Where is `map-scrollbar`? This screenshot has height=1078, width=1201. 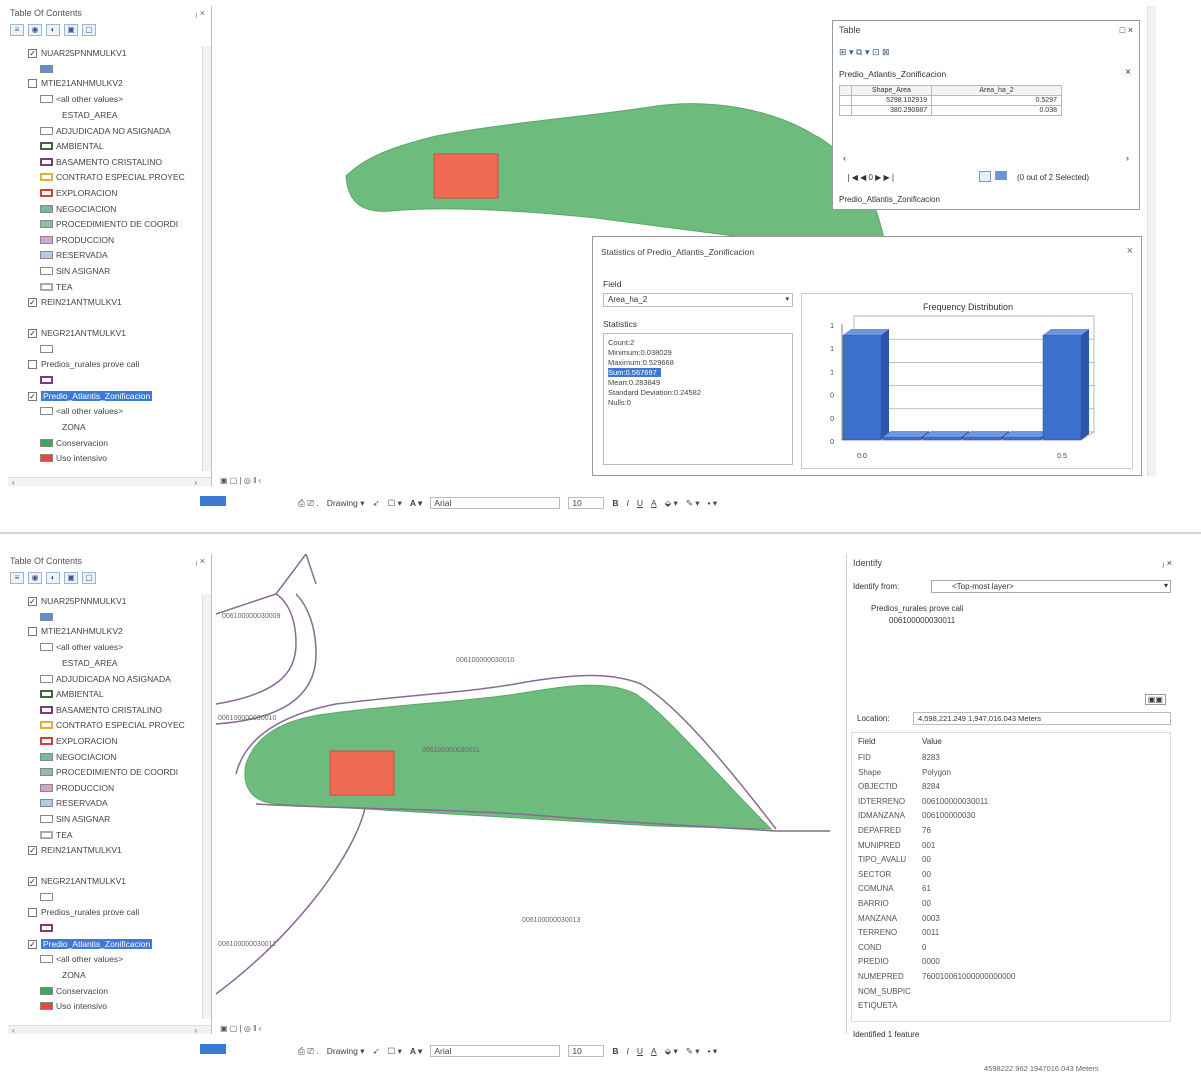 map-scrollbar is located at coordinates (1151, 241).